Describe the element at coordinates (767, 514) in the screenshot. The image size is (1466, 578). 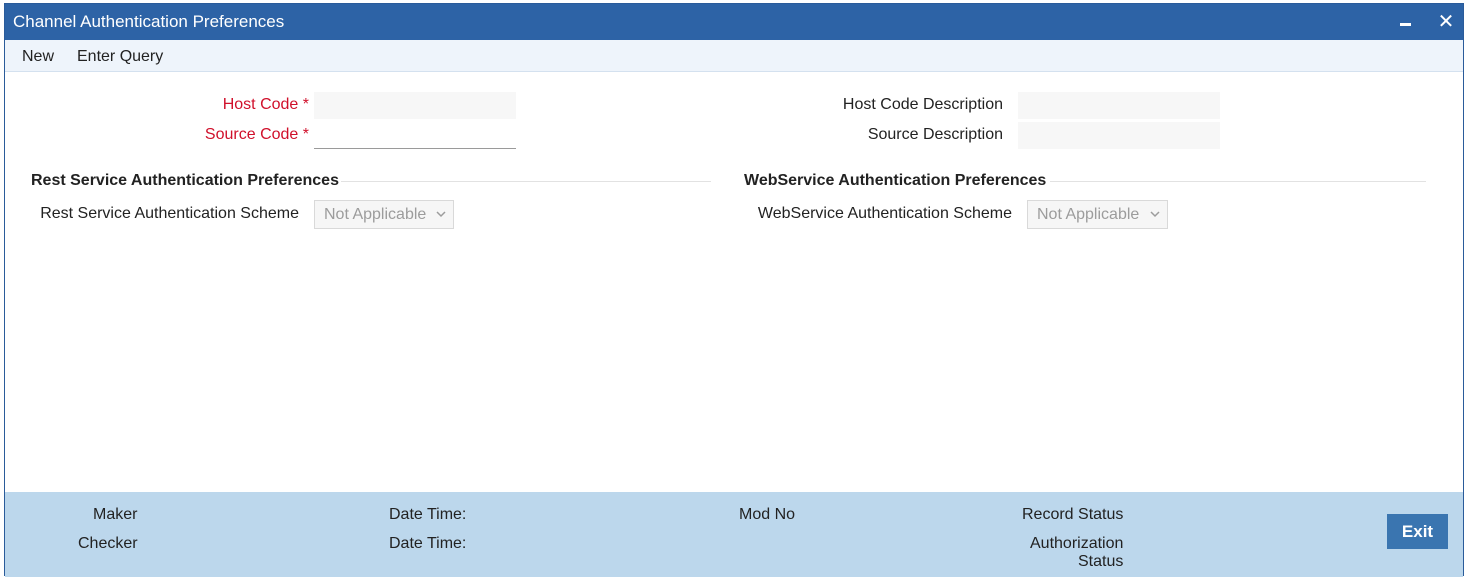
I see `mod-no-label: Mod No` at that location.